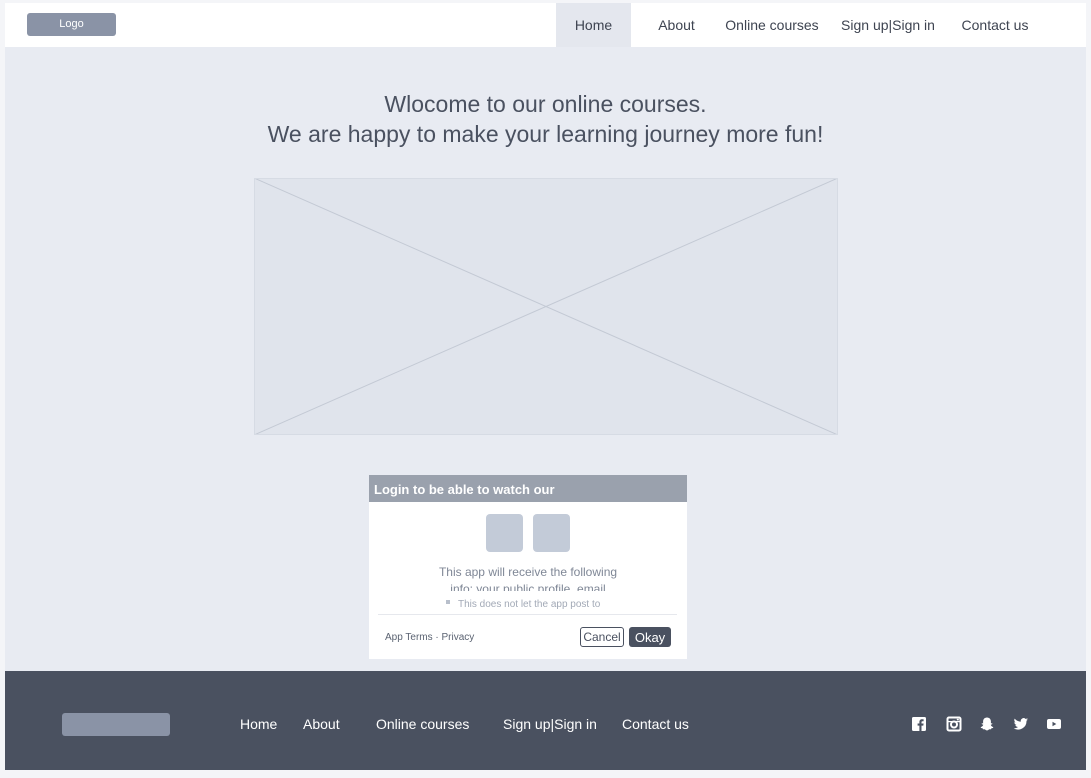 The height and width of the screenshot is (778, 1091). I want to click on footer-logo, so click(116, 724).